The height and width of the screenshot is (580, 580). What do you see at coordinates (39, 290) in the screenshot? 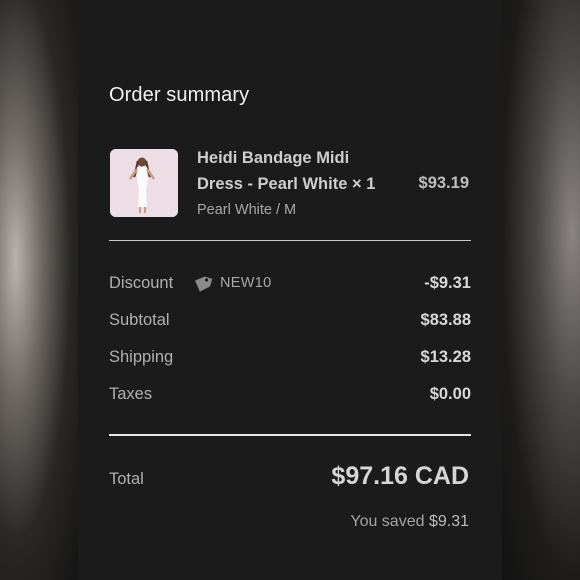
I see `background-left-blur` at bounding box center [39, 290].